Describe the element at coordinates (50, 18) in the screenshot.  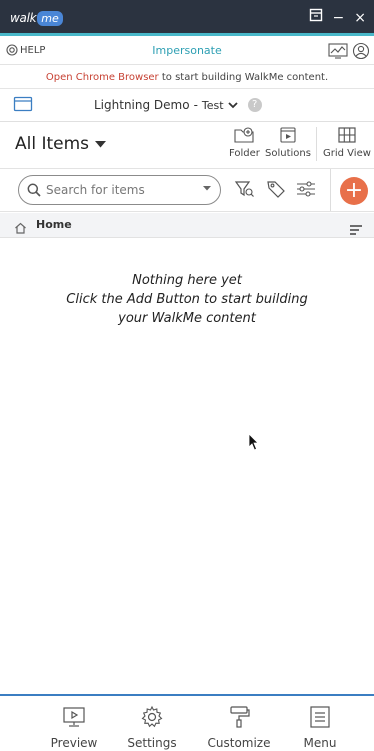
I see `logo-me-badge: me` at that location.